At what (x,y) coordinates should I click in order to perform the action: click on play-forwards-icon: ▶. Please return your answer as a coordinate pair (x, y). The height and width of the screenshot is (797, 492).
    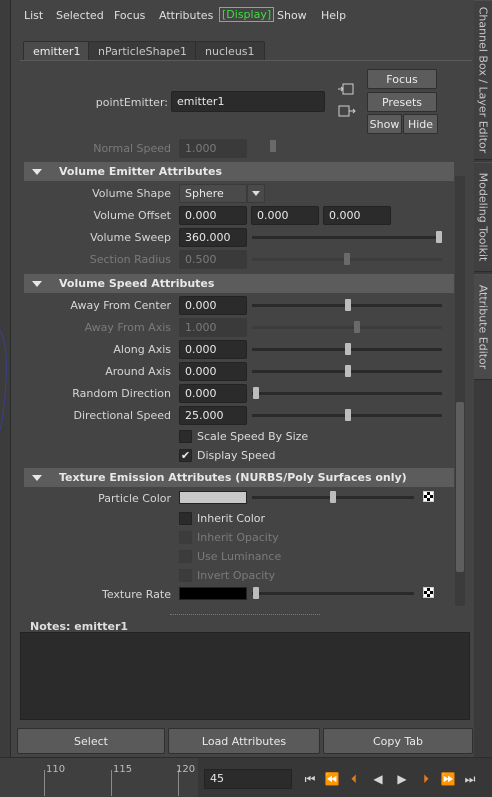
    Looking at the image, I should click on (402, 779).